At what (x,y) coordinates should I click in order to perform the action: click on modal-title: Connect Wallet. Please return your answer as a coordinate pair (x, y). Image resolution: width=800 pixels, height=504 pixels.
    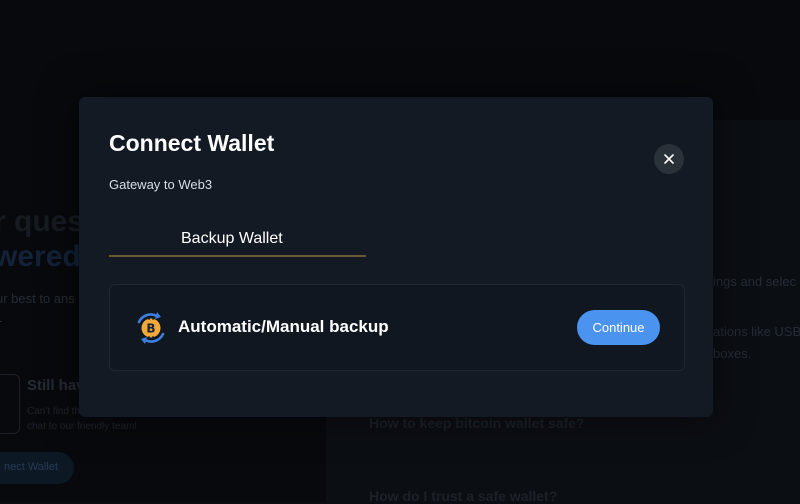
    Looking at the image, I should click on (192, 143).